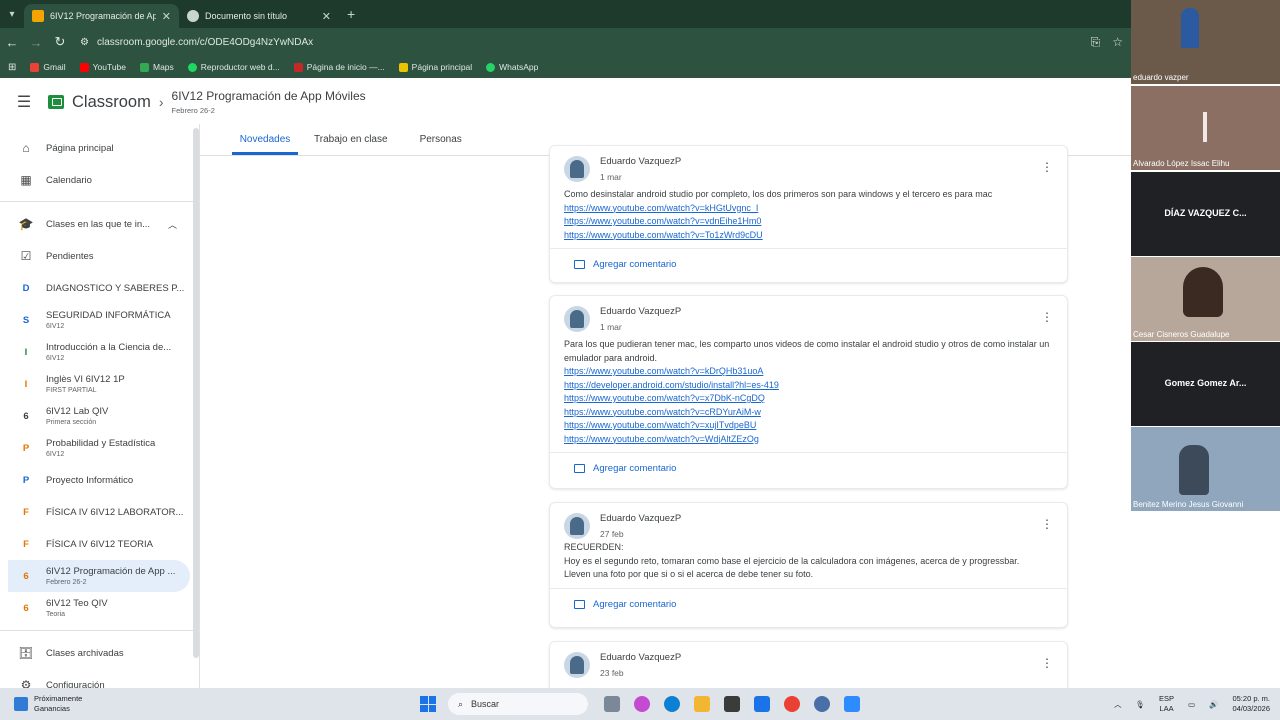 The width and height of the screenshot is (1280, 720). I want to click on sidebar-item-sublabel: 6IV12, so click(55, 326).